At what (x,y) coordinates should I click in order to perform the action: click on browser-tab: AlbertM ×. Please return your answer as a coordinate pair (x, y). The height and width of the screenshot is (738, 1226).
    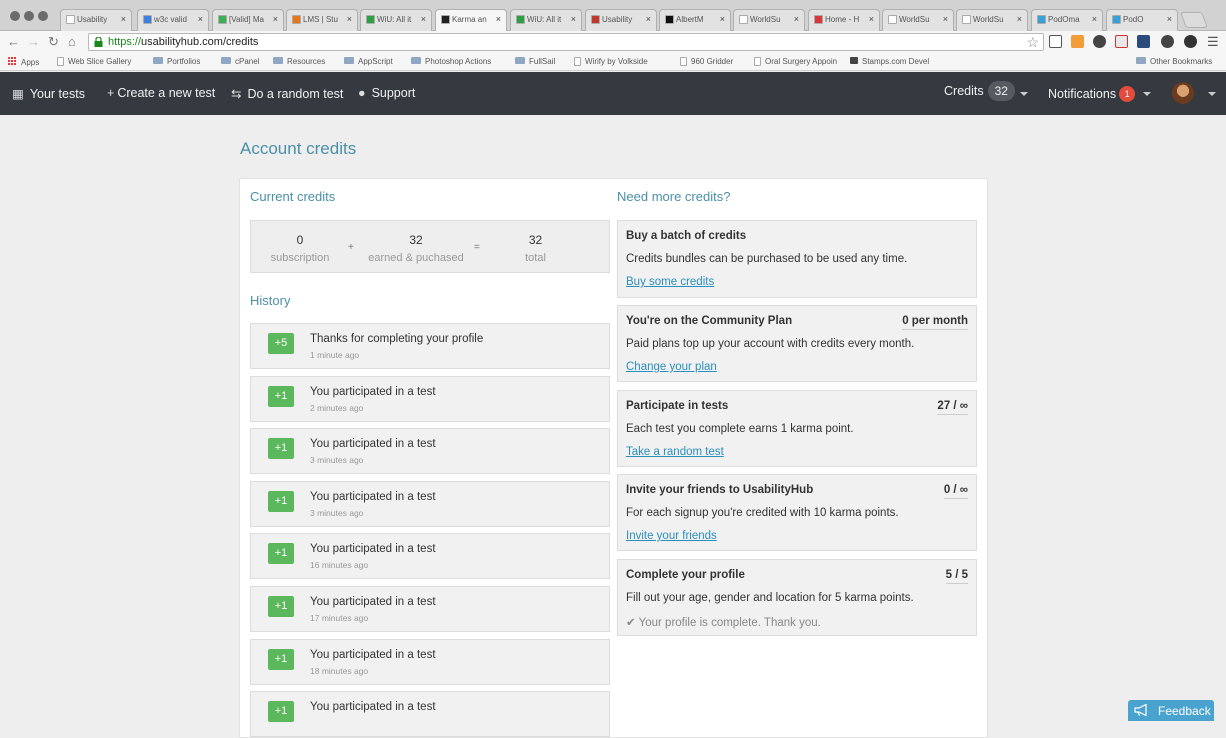
    Looking at the image, I should click on (695, 20).